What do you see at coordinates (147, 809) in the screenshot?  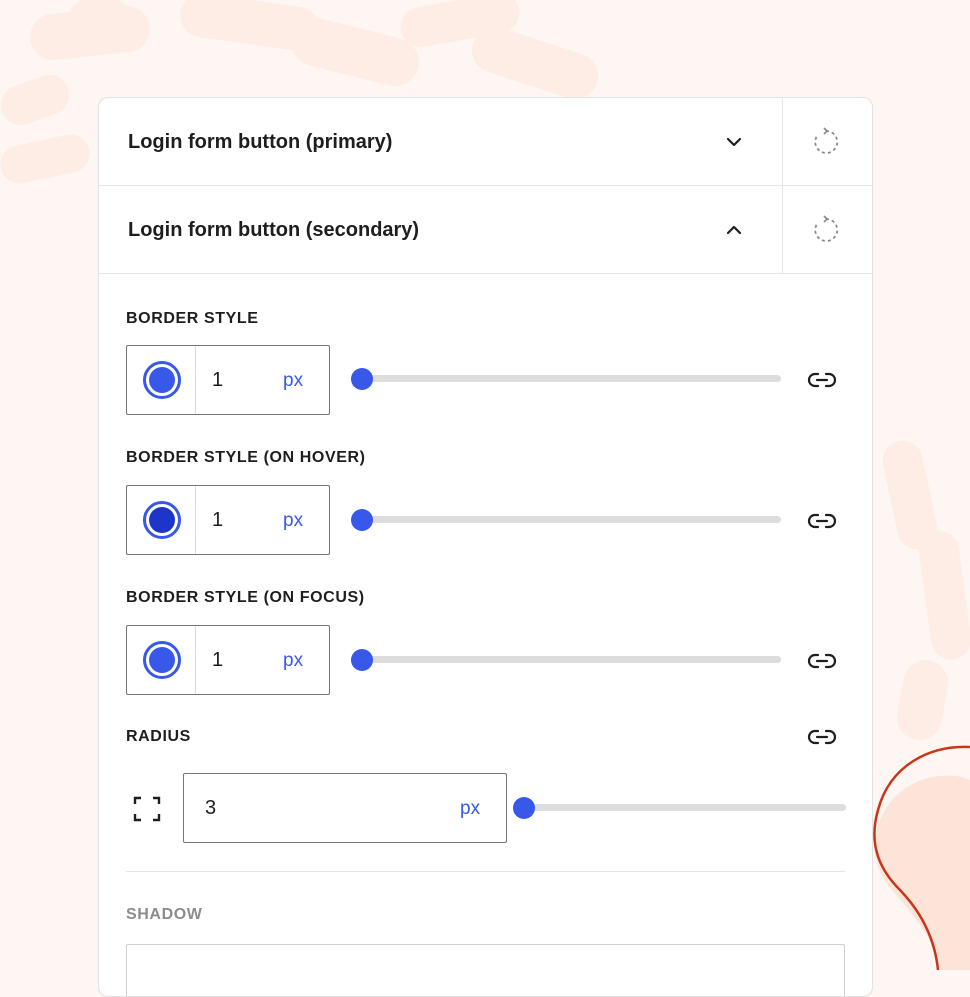 I see `corners-icon` at bounding box center [147, 809].